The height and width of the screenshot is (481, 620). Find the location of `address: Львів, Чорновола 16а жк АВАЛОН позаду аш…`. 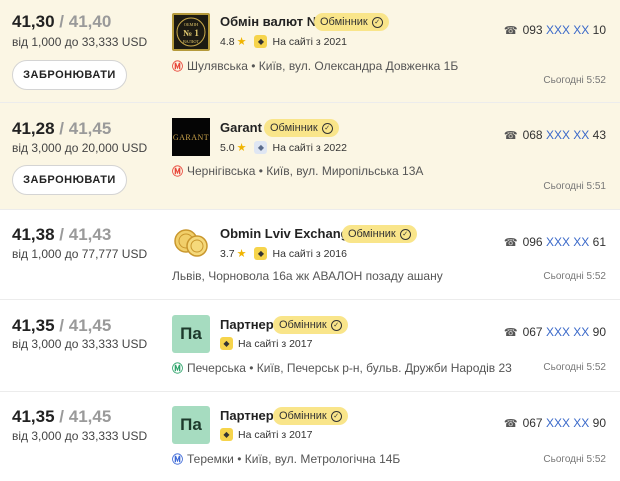

address: Львів, Чорновола 16а жк АВАЛОН позаду аш… is located at coordinates (307, 276).